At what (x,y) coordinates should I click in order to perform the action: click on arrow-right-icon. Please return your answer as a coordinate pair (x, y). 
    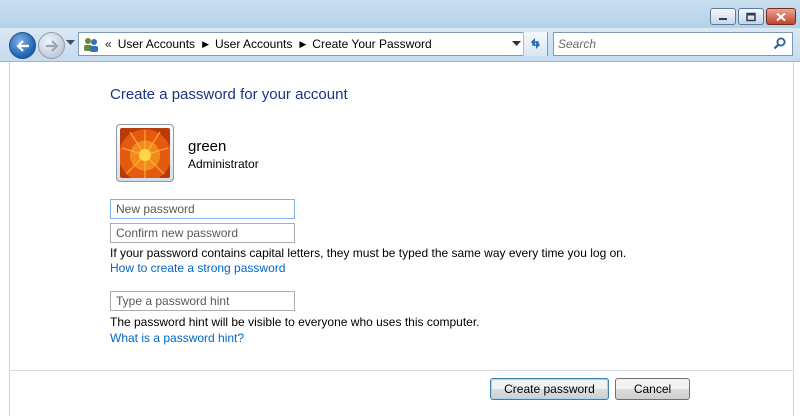
    Looking at the image, I should click on (52, 45).